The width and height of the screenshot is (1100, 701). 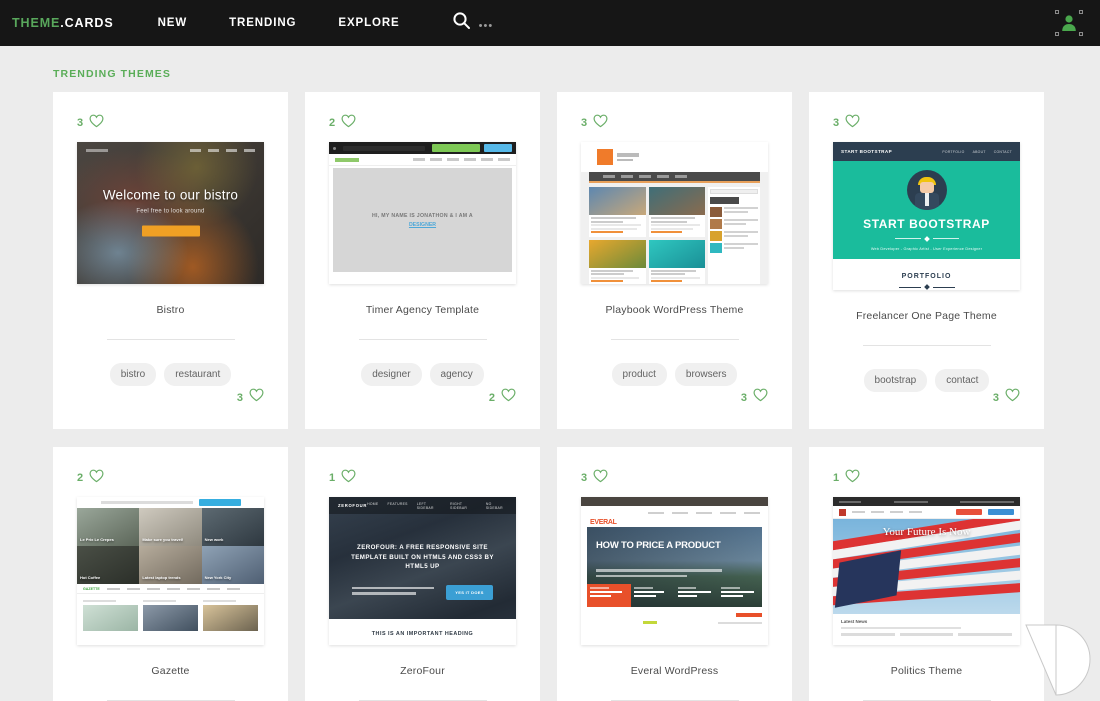 What do you see at coordinates (1081, 12) in the screenshot?
I see `selection-handle-top-right` at bounding box center [1081, 12].